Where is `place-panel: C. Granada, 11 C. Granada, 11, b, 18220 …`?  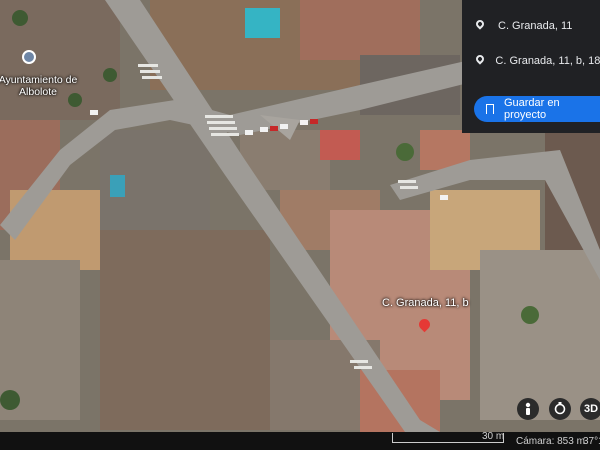 place-panel: C. Granada, 11 C. Granada, 11, b, 18220 … is located at coordinates (531, 66).